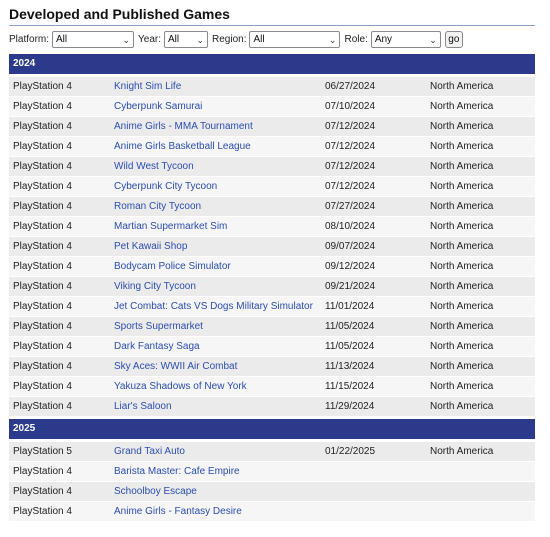  I want to click on release-date-cell: 07/10/2024, so click(350, 106).